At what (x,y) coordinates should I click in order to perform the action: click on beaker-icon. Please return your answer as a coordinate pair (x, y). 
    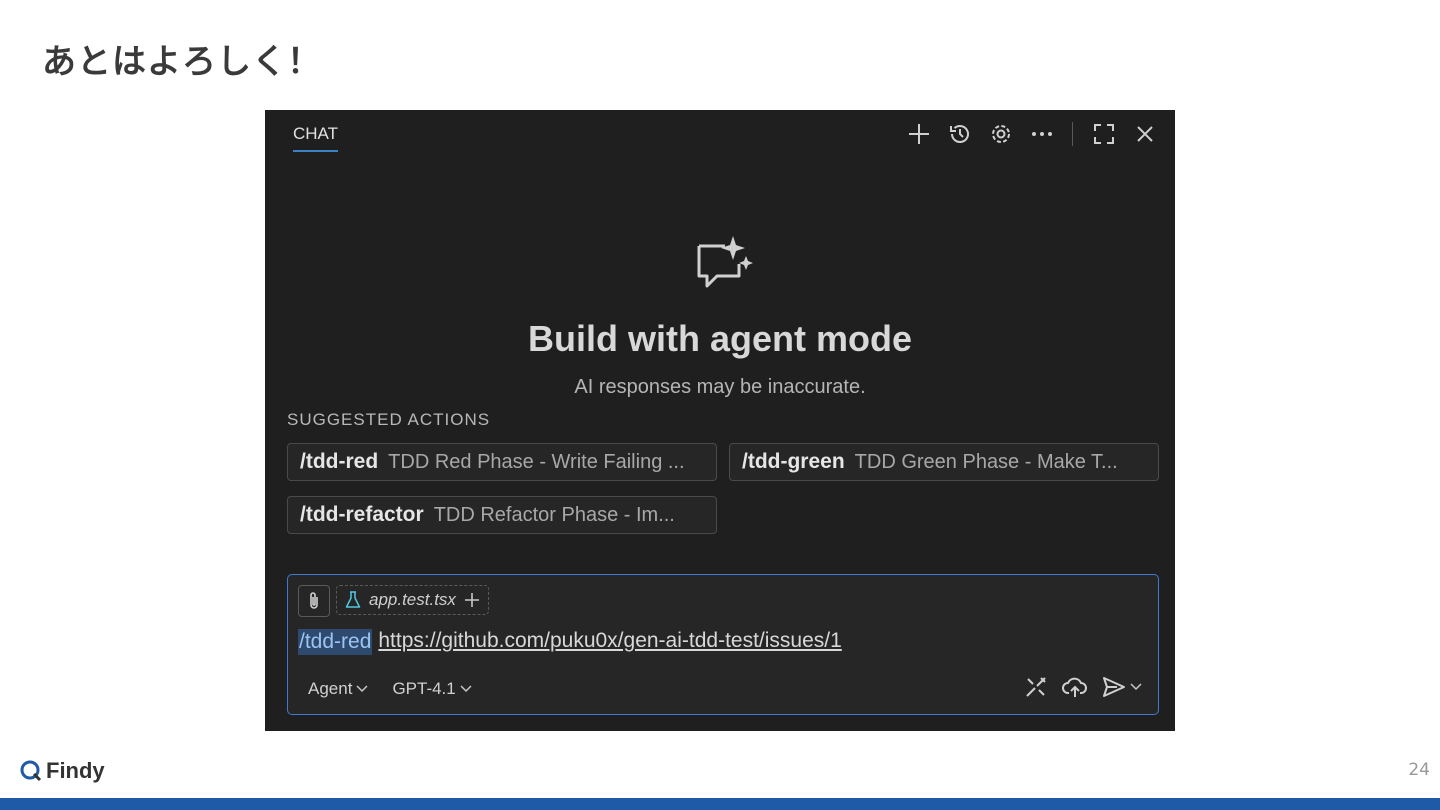
    Looking at the image, I should click on (353, 599).